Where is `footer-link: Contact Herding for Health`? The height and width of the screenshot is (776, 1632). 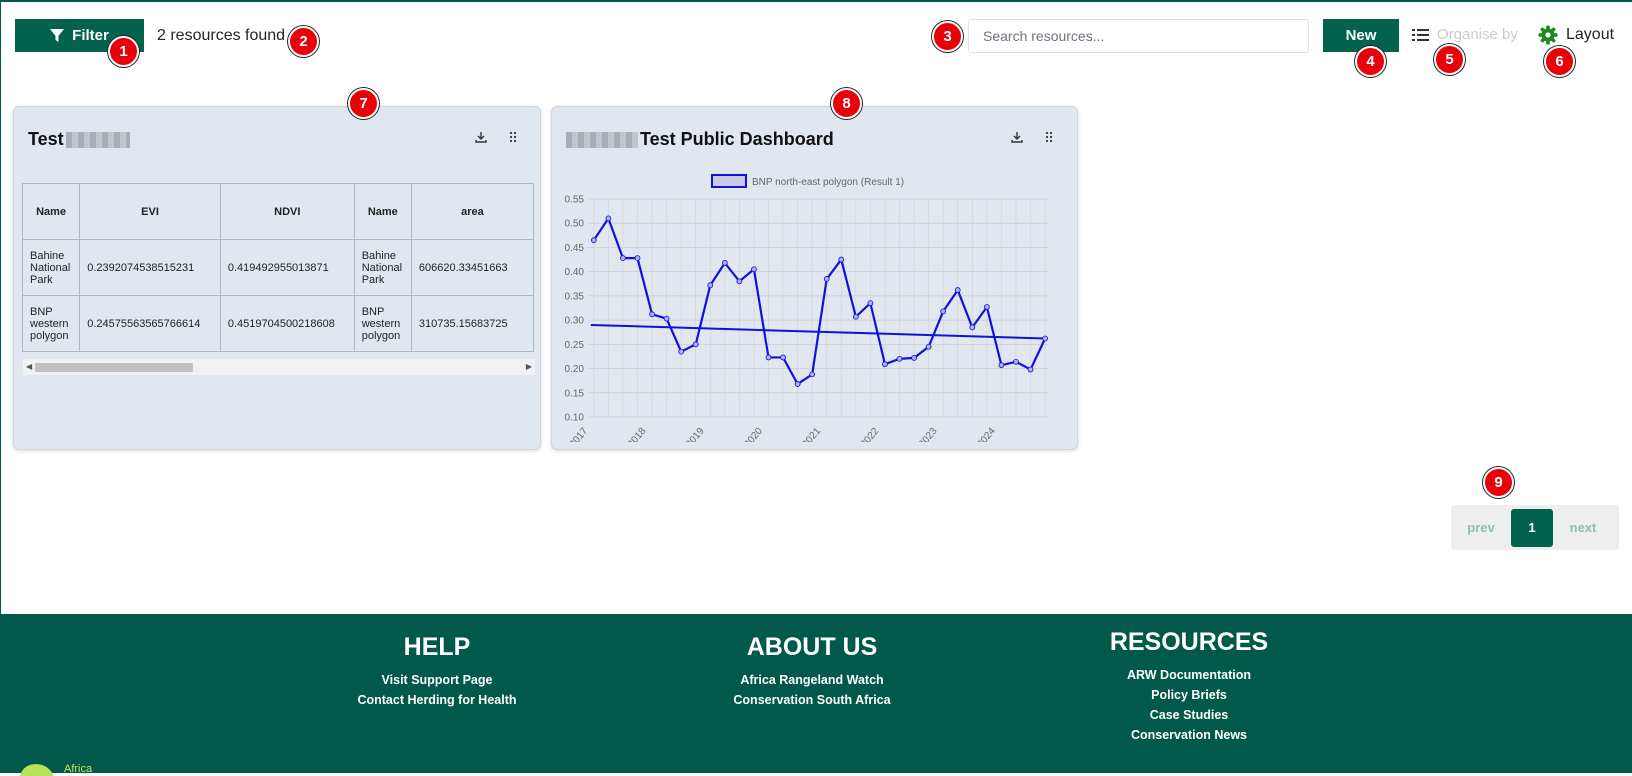
footer-link: Contact Herding for Health is located at coordinates (437, 700).